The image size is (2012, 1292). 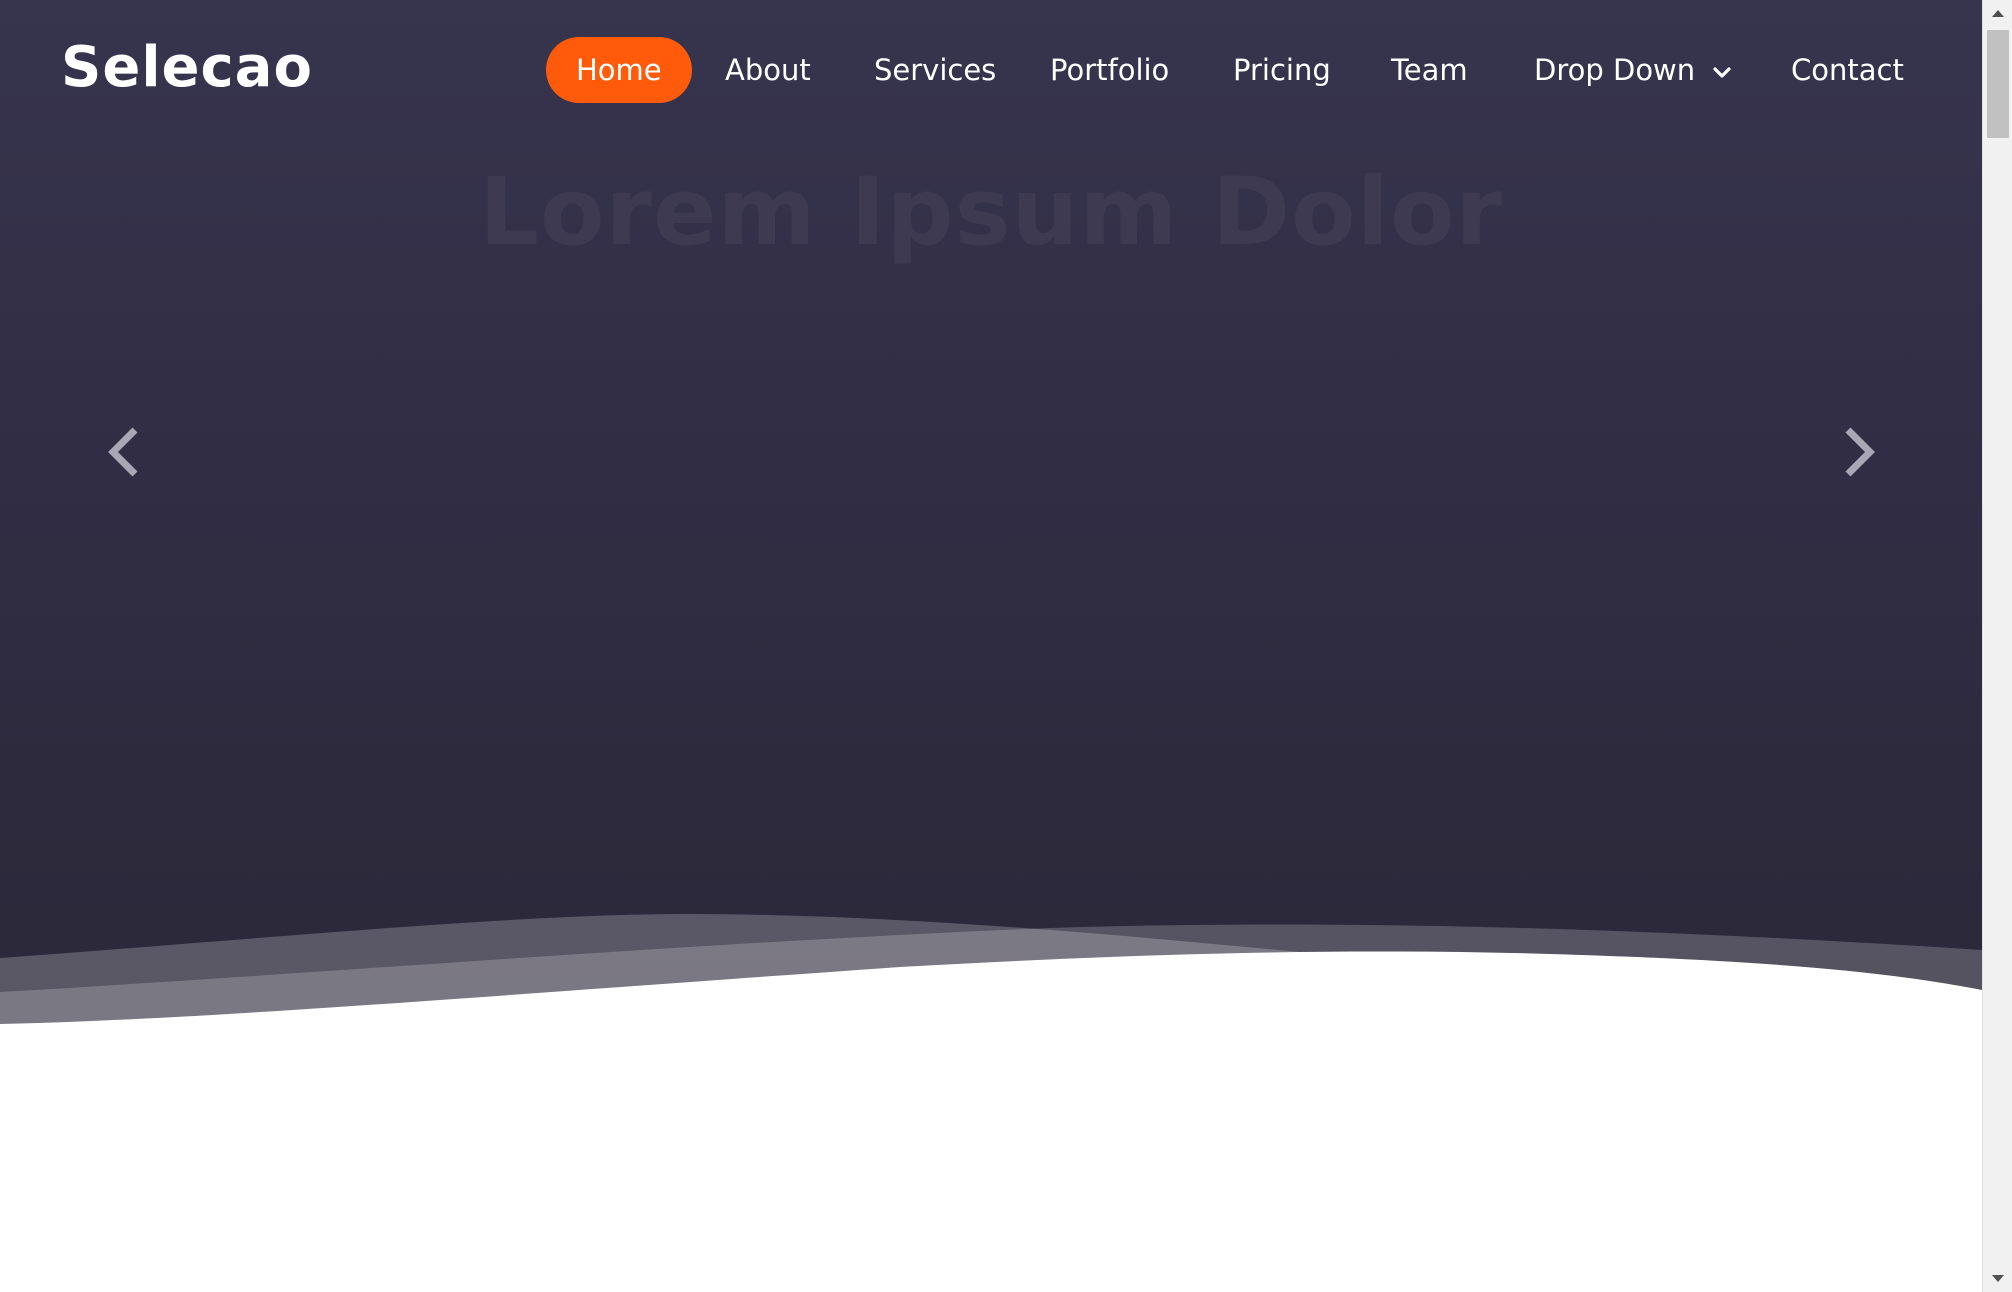 I want to click on nav-item-services: Services, so click(x=935, y=70).